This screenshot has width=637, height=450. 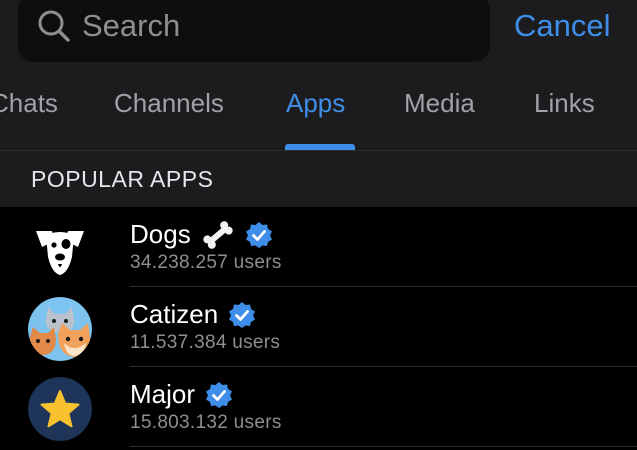 What do you see at coordinates (160, 234) in the screenshot?
I see `app-name-text: Dogs` at bounding box center [160, 234].